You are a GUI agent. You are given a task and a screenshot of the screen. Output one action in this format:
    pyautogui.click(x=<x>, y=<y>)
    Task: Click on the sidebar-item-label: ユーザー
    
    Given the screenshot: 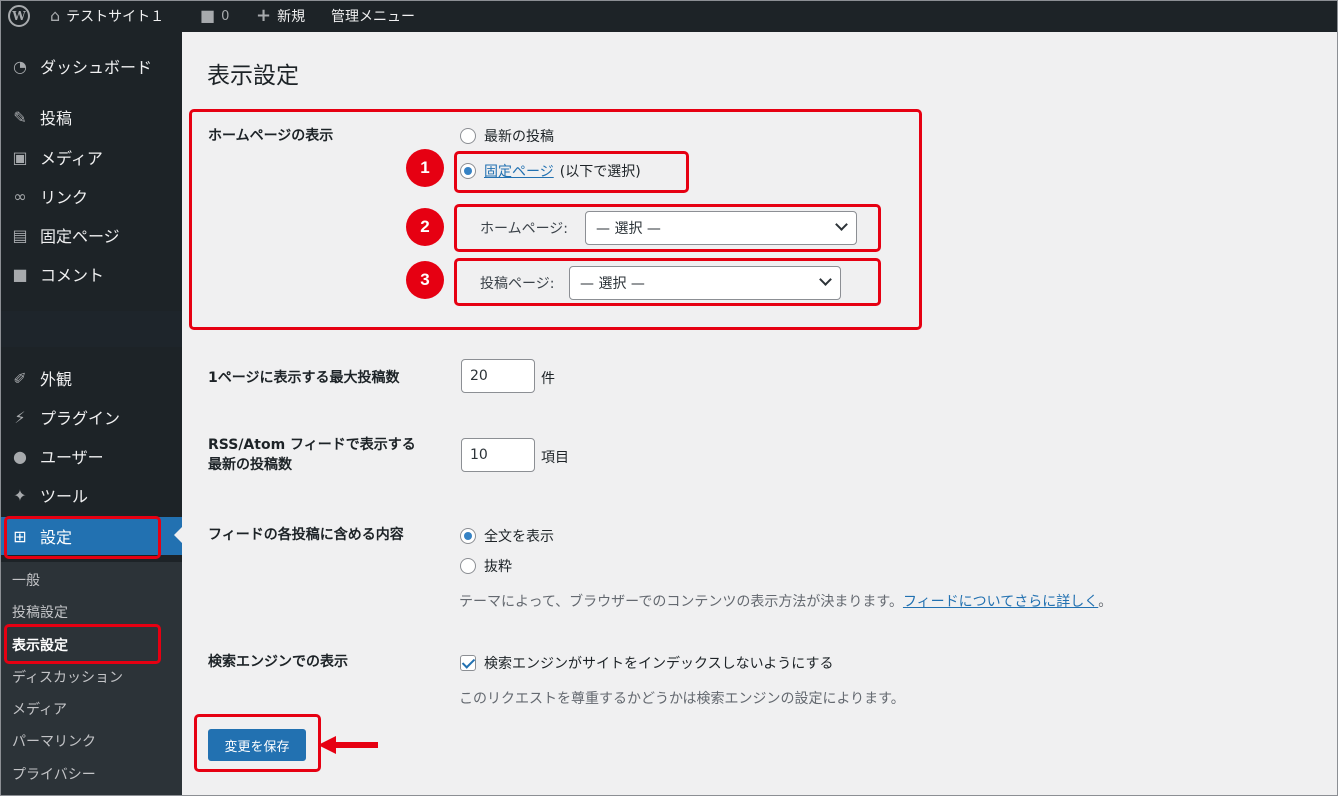 What is the action you would take?
    pyautogui.click(x=72, y=457)
    